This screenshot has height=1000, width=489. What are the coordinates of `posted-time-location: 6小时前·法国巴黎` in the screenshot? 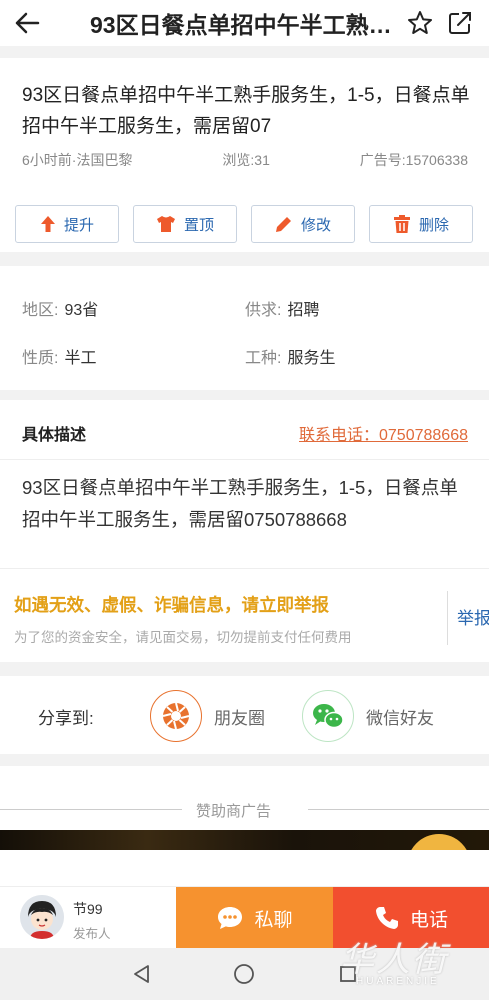 It's located at (77, 160).